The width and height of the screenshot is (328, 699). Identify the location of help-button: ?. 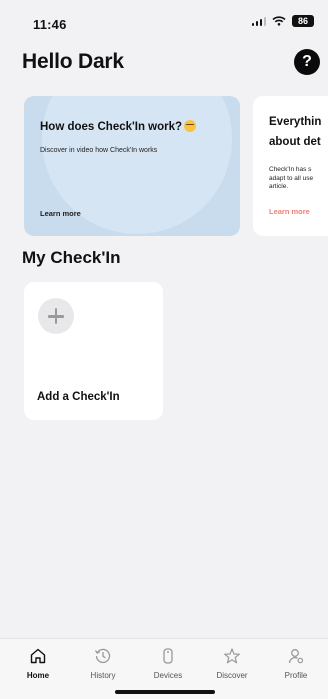
(307, 62).